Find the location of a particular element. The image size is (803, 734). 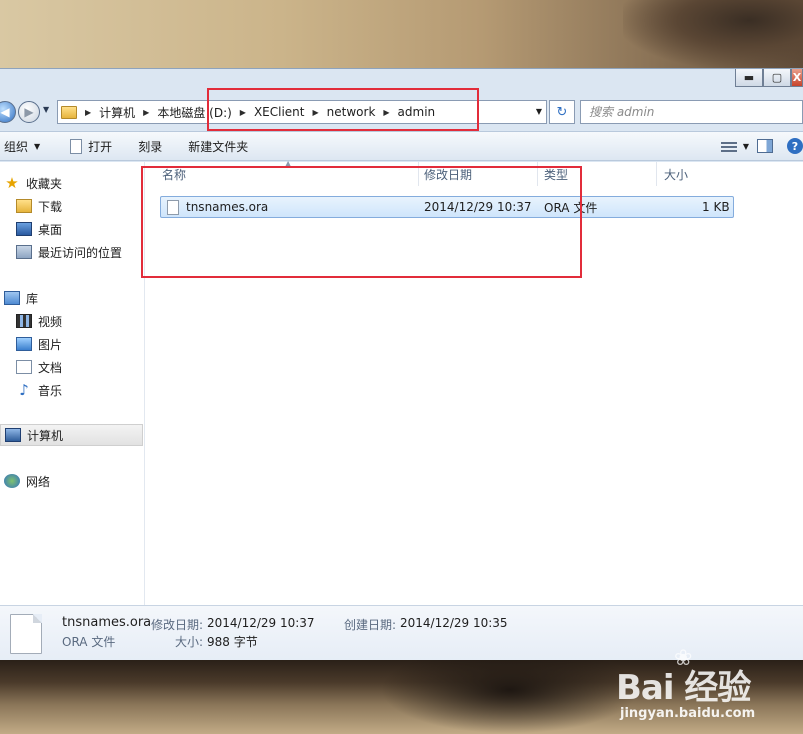

sidebar-item-favorites: ★ 收藏夹 is located at coordinates (33, 183).